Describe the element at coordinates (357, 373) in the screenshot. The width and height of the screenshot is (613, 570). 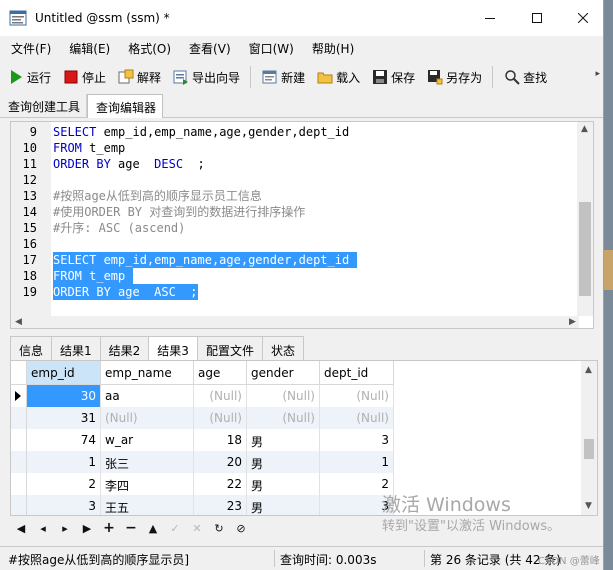
I see `column-header-dept-id: dept_id` at that location.